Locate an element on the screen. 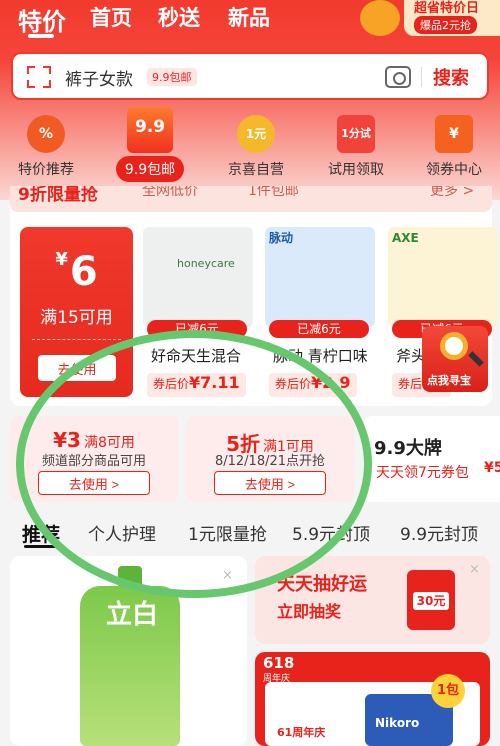 The width and height of the screenshot is (500, 746). coupon-icon: ¥ is located at coordinates (454, 134).